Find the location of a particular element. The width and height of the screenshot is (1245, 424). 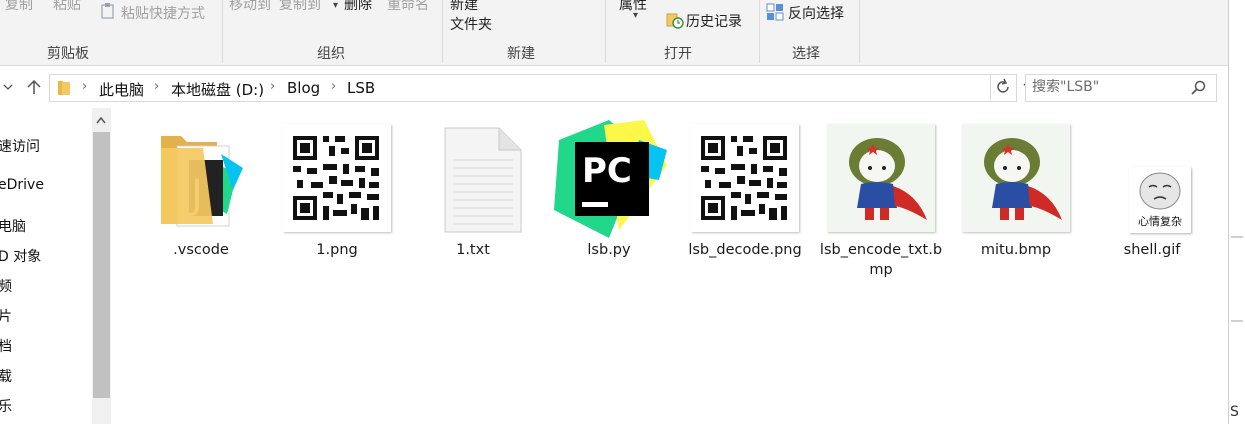

file-item-lsb-decode-png: lsb_decode.png is located at coordinates (745, 209).